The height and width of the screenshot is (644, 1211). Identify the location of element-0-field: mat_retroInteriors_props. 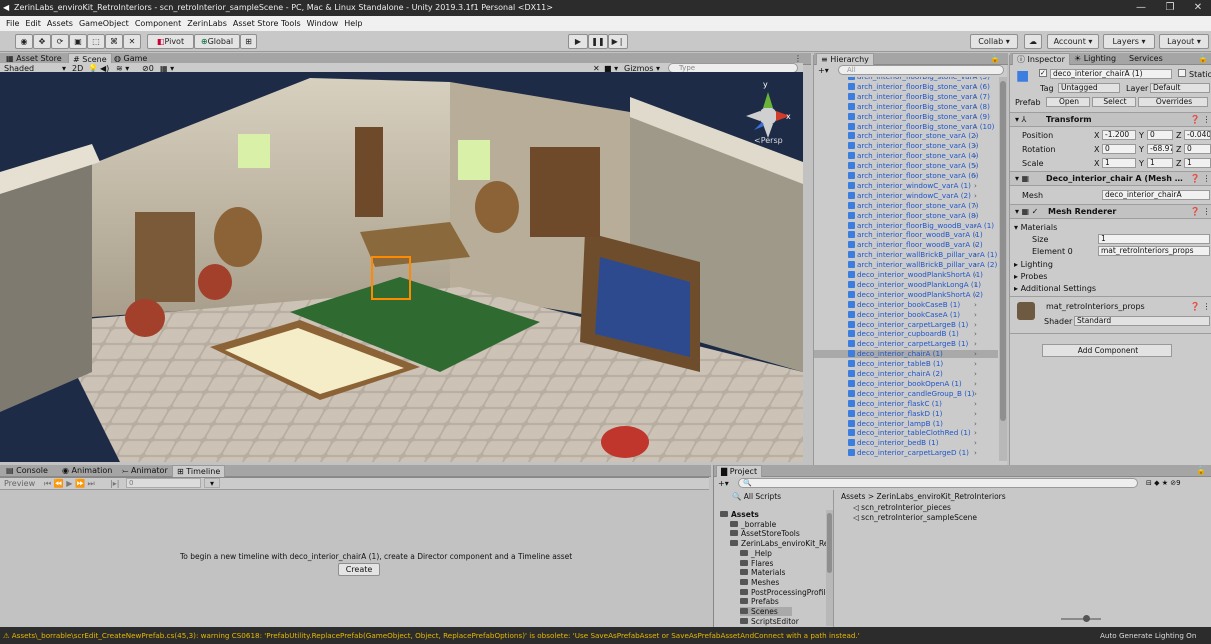
(1154, 251).